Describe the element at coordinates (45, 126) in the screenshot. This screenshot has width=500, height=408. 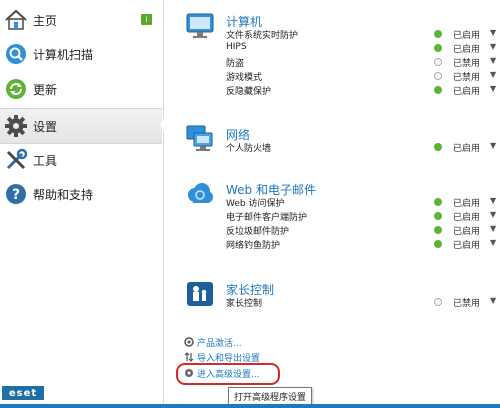
I see `sidebar-item-label: 设置` at that location.